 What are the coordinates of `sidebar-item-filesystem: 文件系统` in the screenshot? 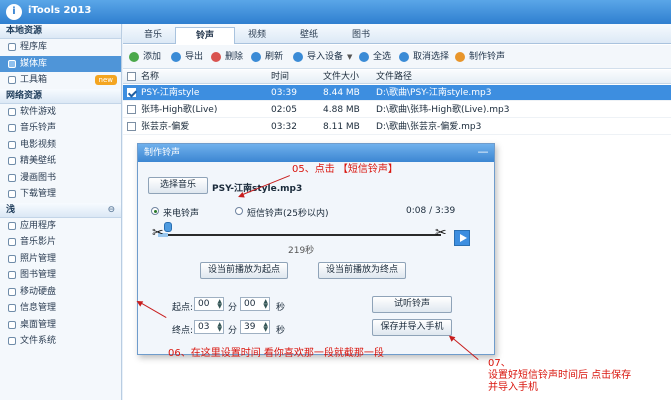 It's located at (60, 341).